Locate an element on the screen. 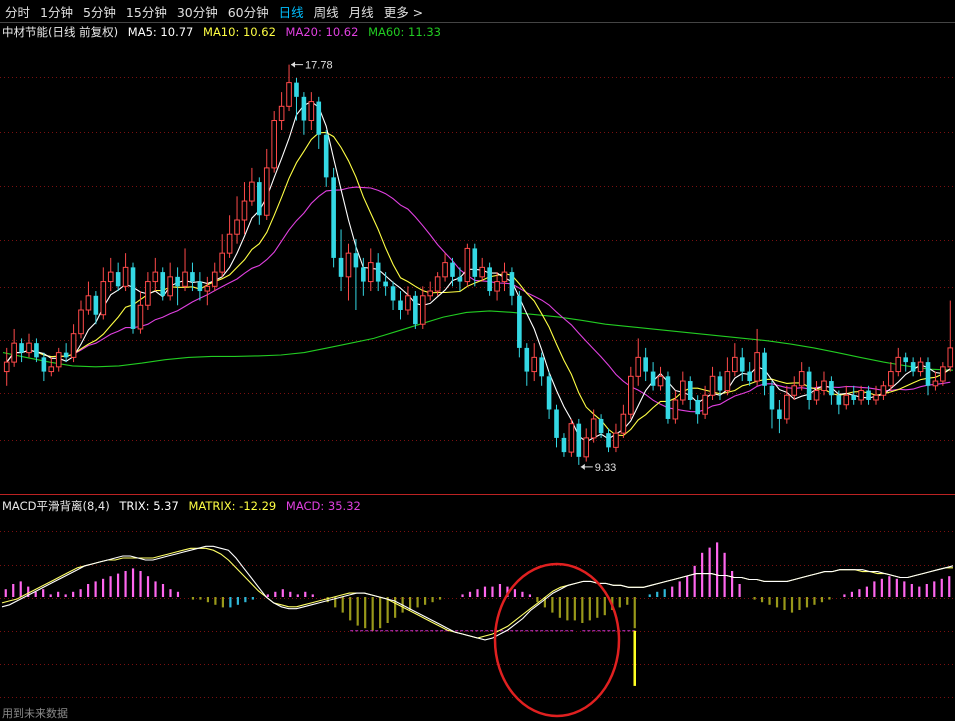 Image resolution: width=955 pixels, height=721 pixels. annotation-arrowhead is located at coordinates (293, 64).